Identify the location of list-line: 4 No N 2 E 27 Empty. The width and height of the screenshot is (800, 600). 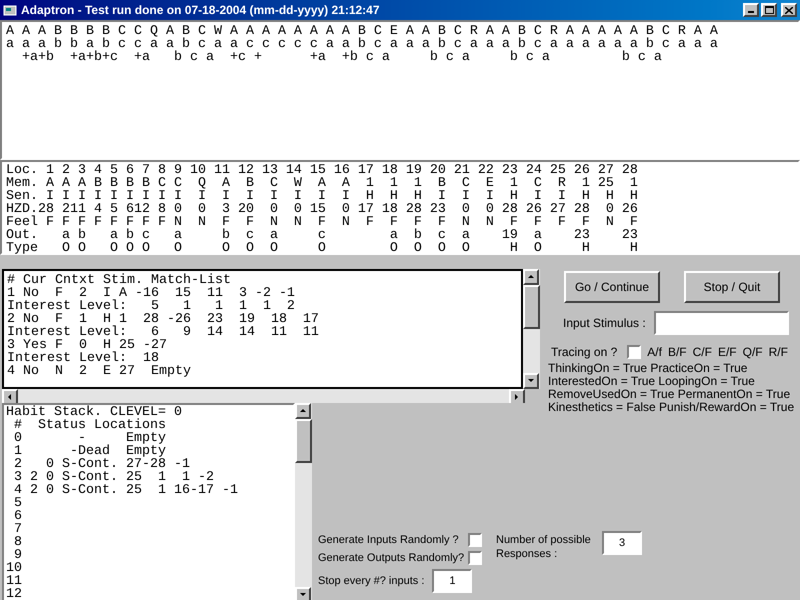
(99, 371).